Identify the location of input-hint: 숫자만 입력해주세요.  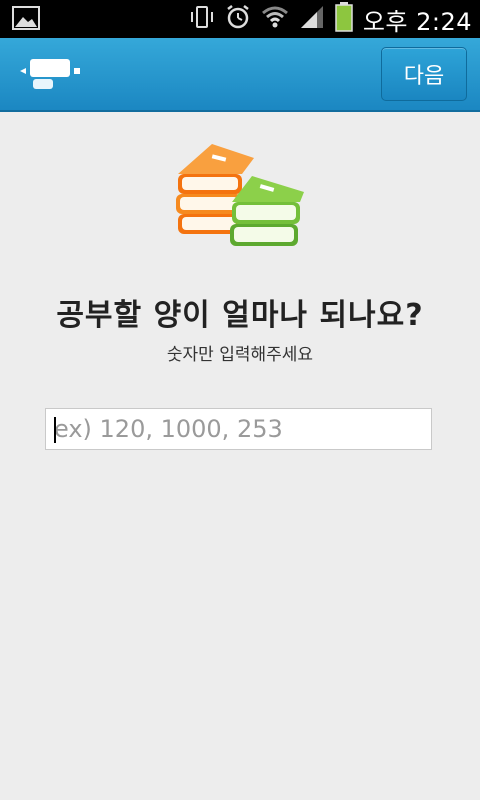
(240, 355).